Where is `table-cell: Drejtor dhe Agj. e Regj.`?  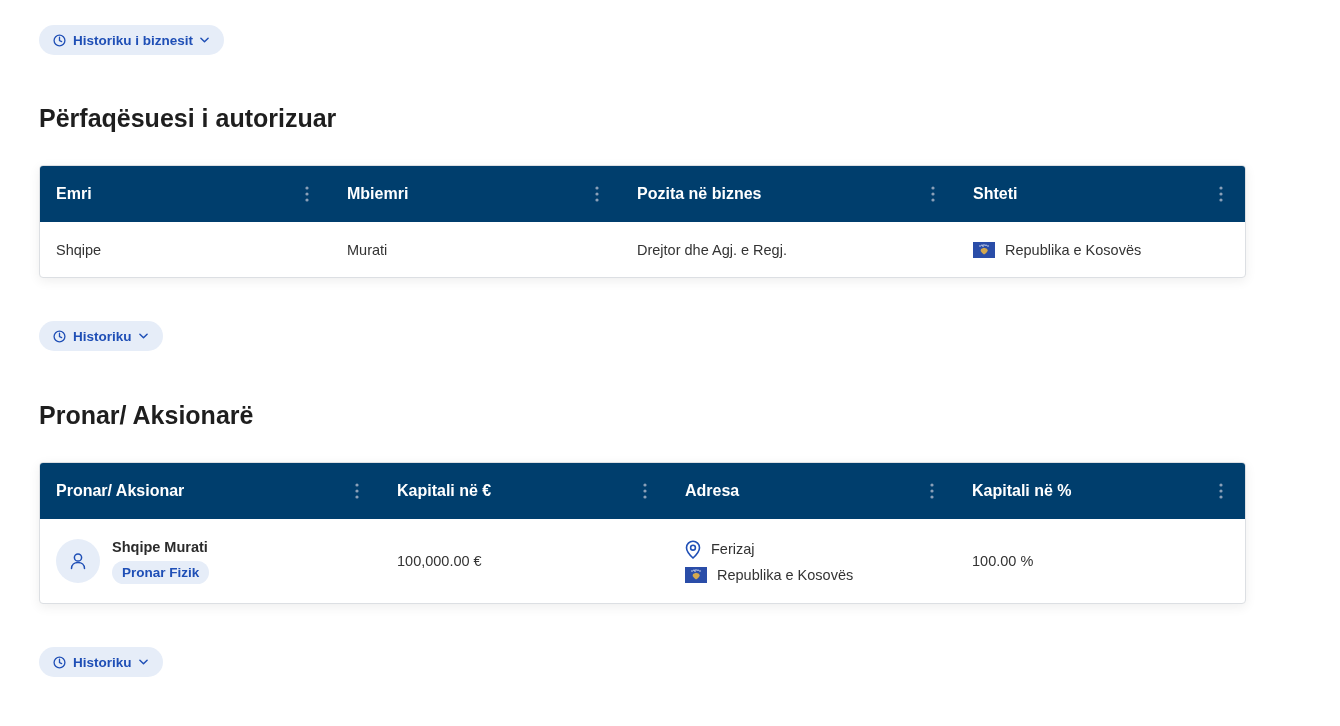 table-cell: Drejtor dhe Agj. e Regj. is located at coordinates (712, 249).